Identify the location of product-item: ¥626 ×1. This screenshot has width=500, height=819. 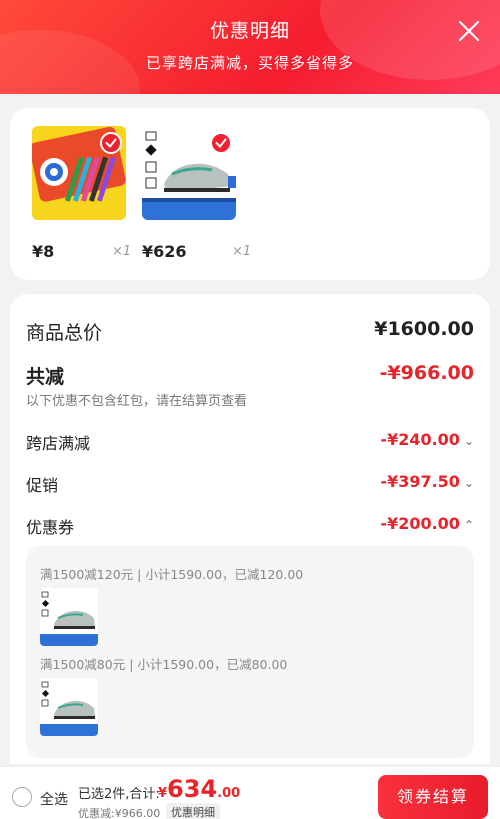
(196, 193).